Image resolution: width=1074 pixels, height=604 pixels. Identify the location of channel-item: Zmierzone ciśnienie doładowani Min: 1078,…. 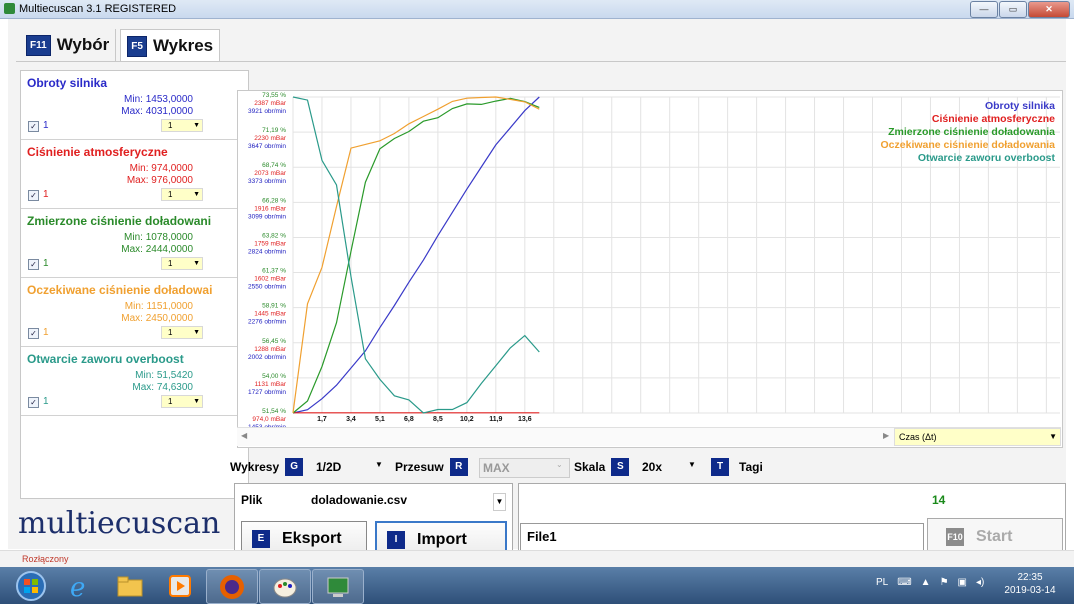
(134, 243).